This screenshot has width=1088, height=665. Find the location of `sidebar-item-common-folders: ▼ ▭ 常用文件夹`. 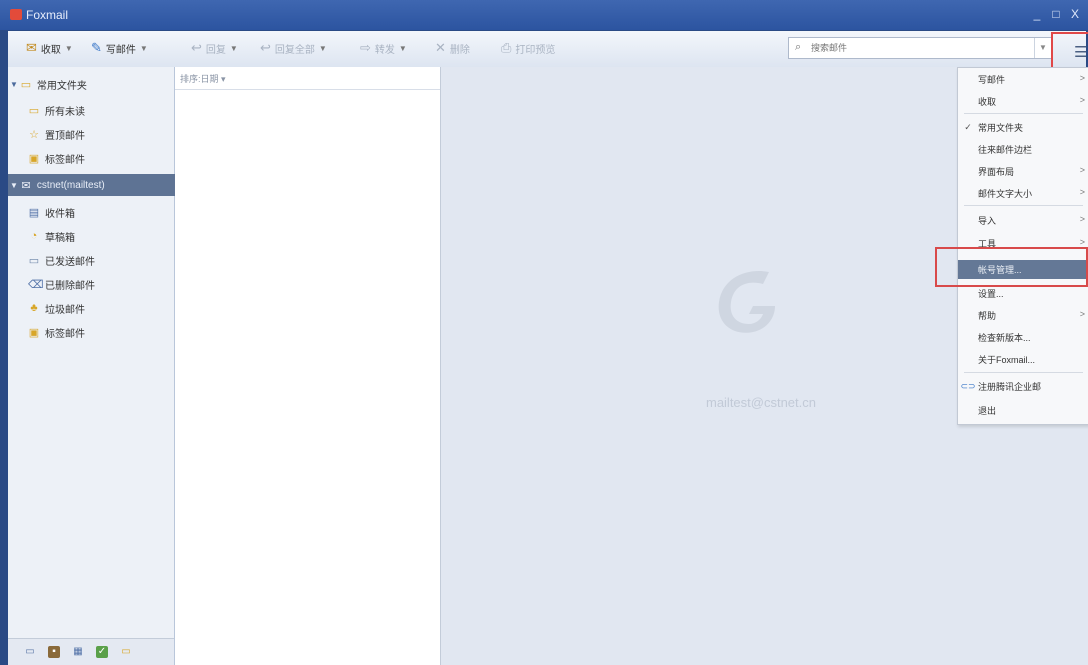

sidebar-item-common-folders: ▼ ▭ 常用文件夹 is located at coordinates (93, 84).